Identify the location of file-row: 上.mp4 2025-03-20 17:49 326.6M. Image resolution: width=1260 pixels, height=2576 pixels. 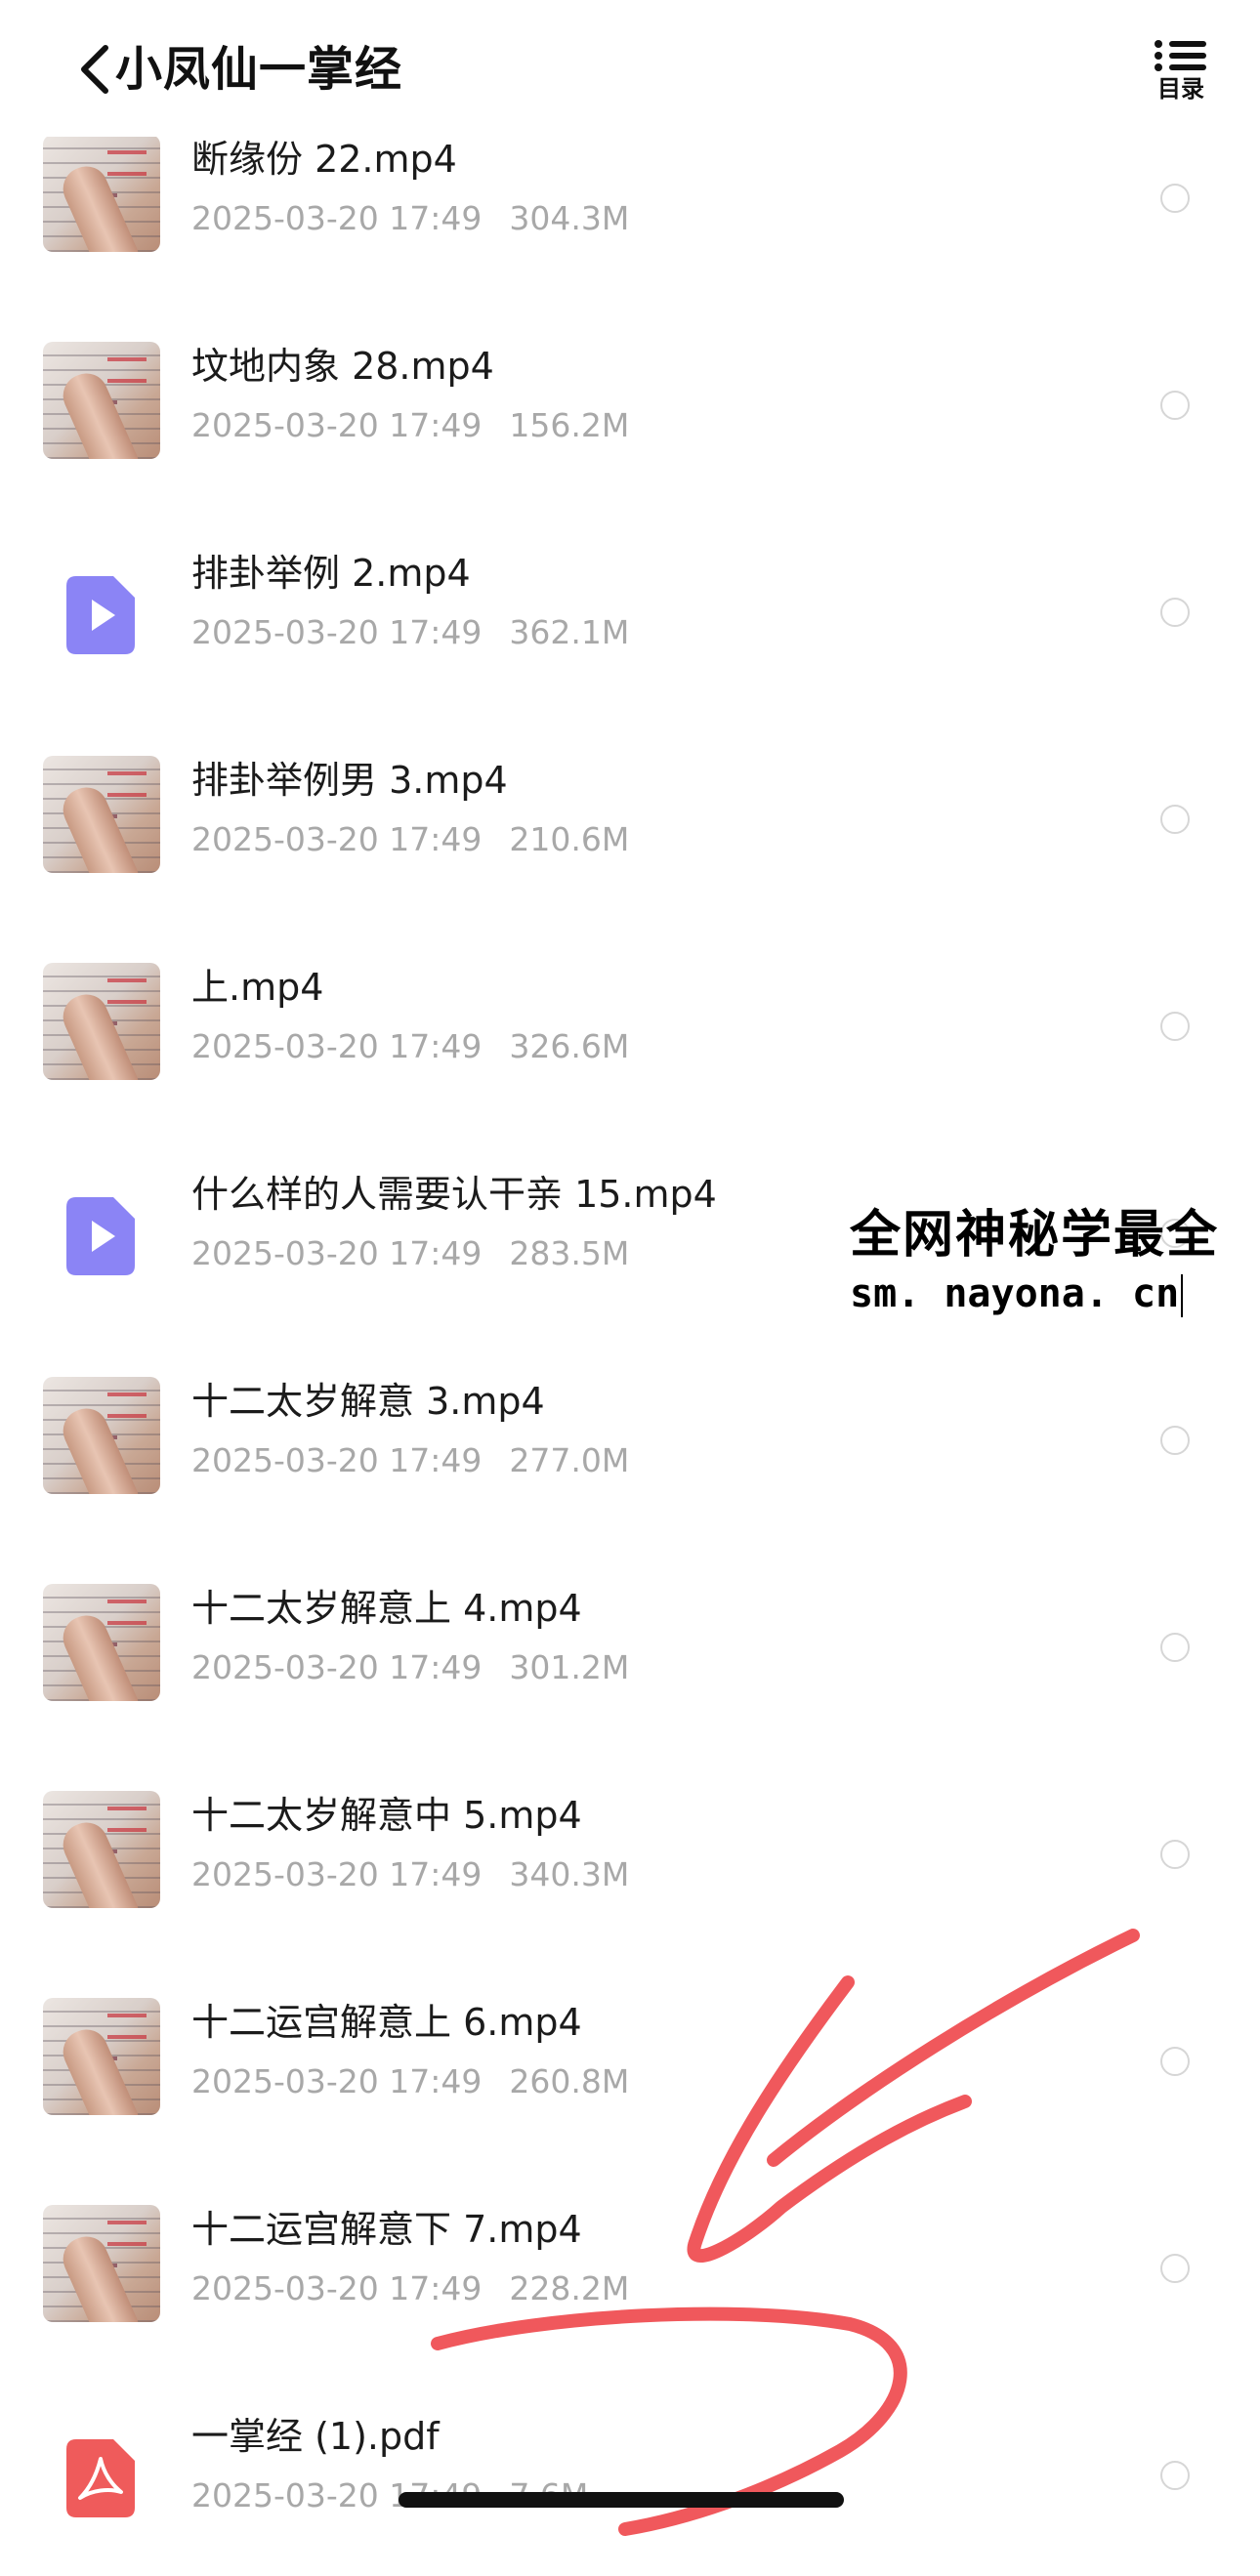
(630, 1020).